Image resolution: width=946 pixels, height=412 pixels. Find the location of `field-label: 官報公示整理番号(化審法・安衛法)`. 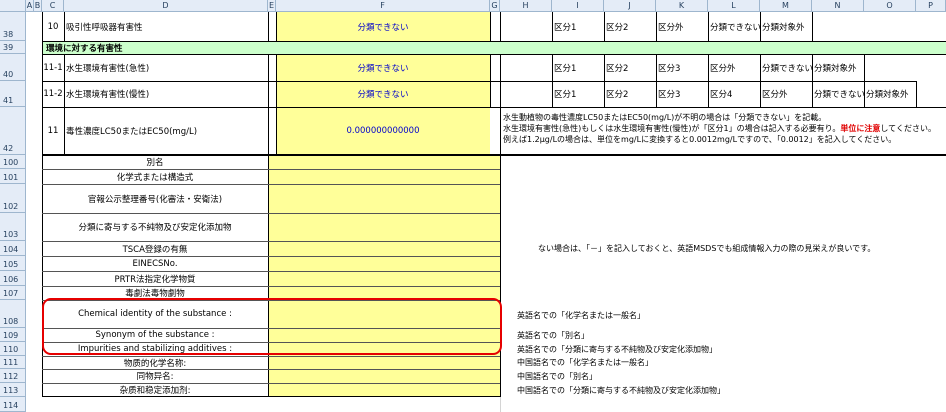

field-label: 官報公示整理番号(化審法・安衛法) is located at coordinates (155, 199).